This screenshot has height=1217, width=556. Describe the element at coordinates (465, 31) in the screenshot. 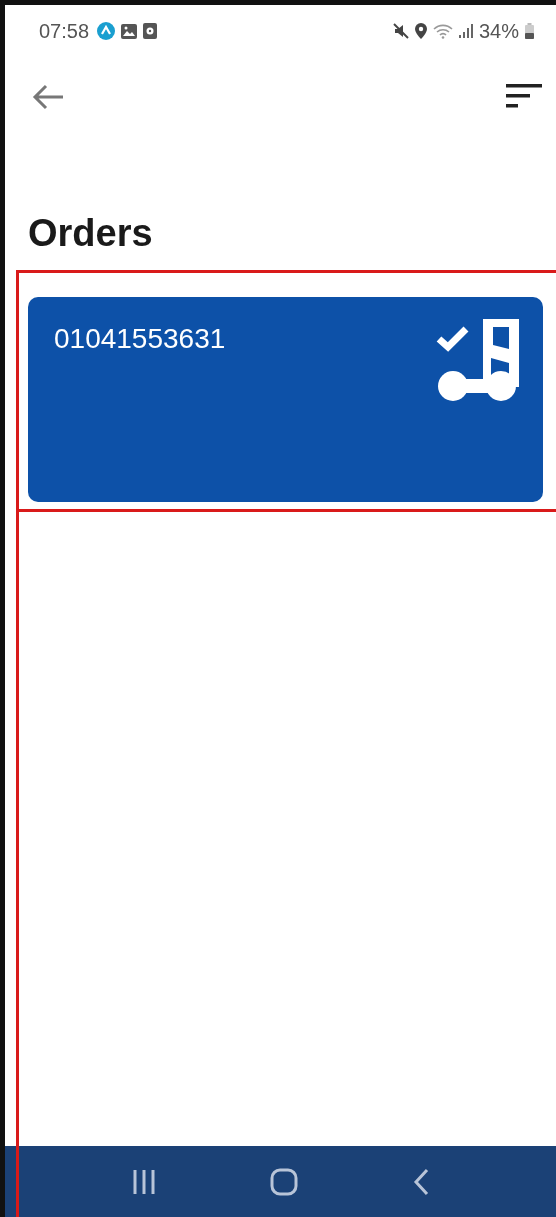

I see `signal-icon` at that location.